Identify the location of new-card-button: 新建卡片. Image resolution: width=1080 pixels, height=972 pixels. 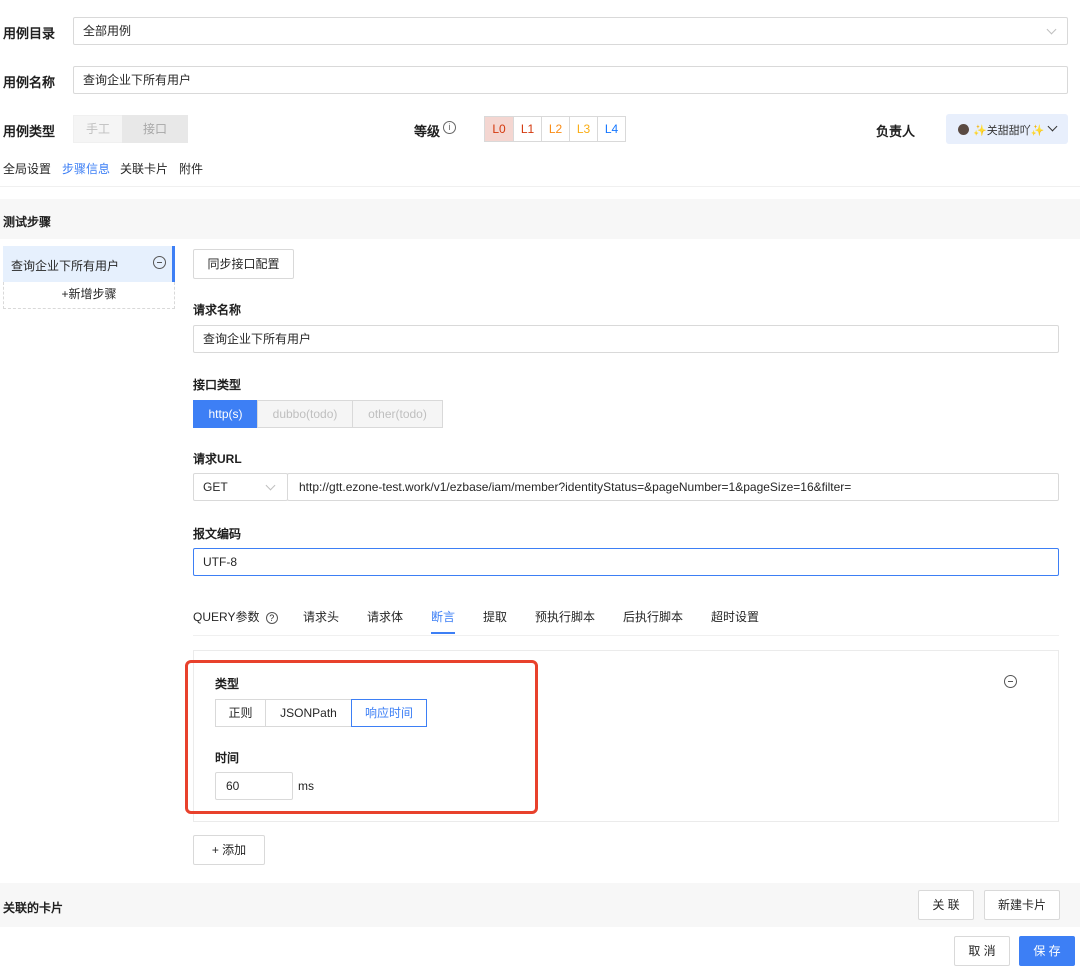
(1022, 905).